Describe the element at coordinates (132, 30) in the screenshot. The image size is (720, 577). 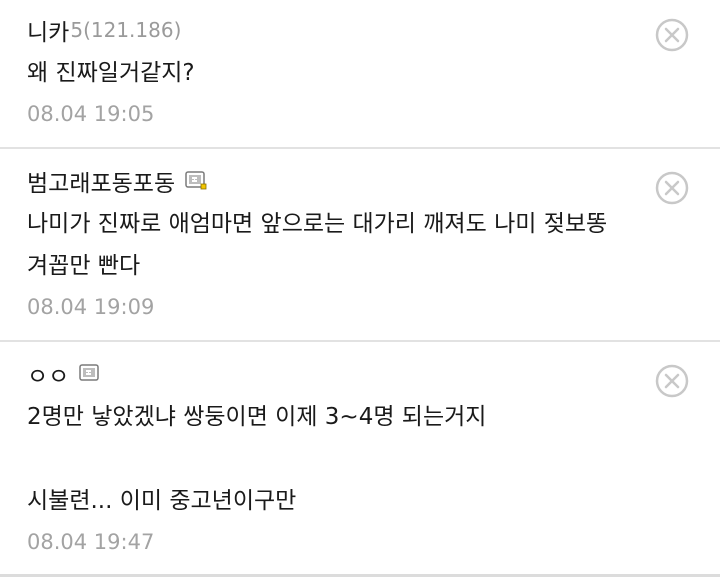
I see `comment-author-ip: (121.186)` at that location.